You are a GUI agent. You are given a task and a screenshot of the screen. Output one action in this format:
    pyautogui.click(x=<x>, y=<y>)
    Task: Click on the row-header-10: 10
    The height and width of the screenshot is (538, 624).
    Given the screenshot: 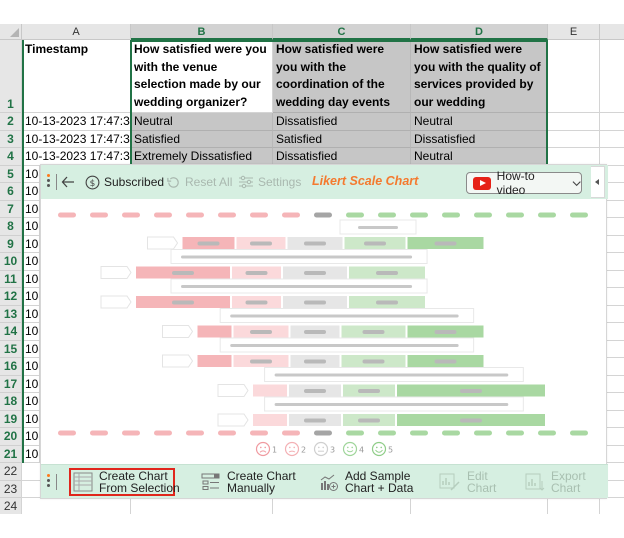 What is the action you would take?
    pyautogui.click(x=11, y=262)
    